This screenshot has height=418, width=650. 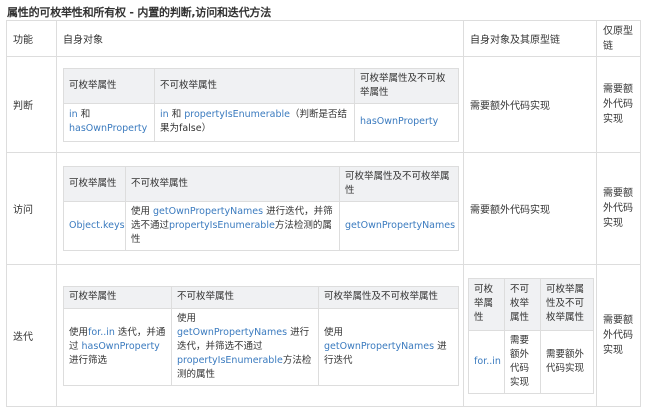 What do you see at coordinates (618, 38) in the screenshot?
I see `header-proto-only: 仅原型链` at bounding box center [618, 38].